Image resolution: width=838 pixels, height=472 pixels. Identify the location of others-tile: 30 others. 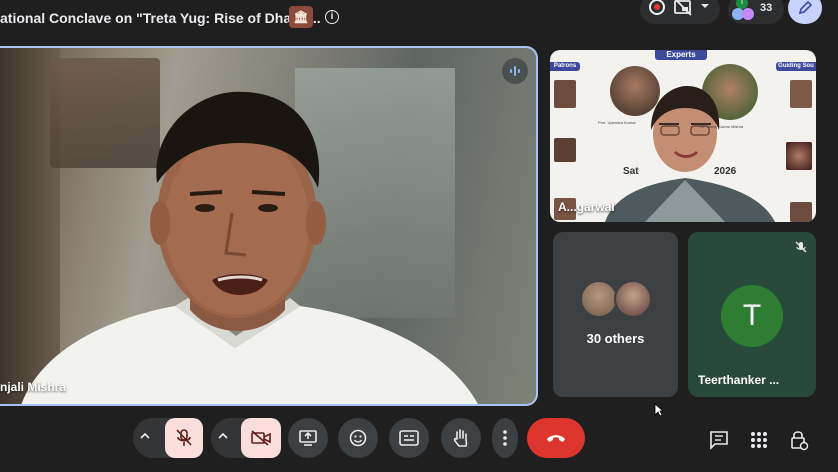
(615, 314).